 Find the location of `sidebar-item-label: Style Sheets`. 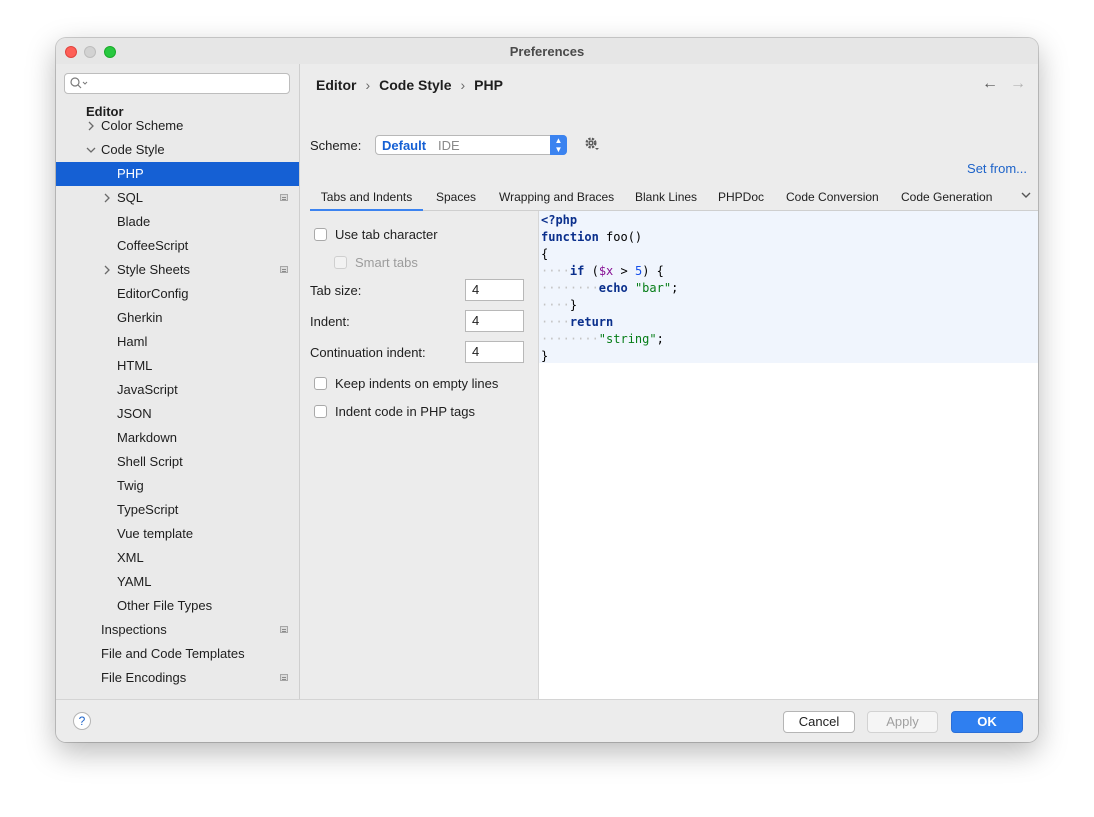

sidebar-item-label: Style Sheets is located at coordinates (153, 269).